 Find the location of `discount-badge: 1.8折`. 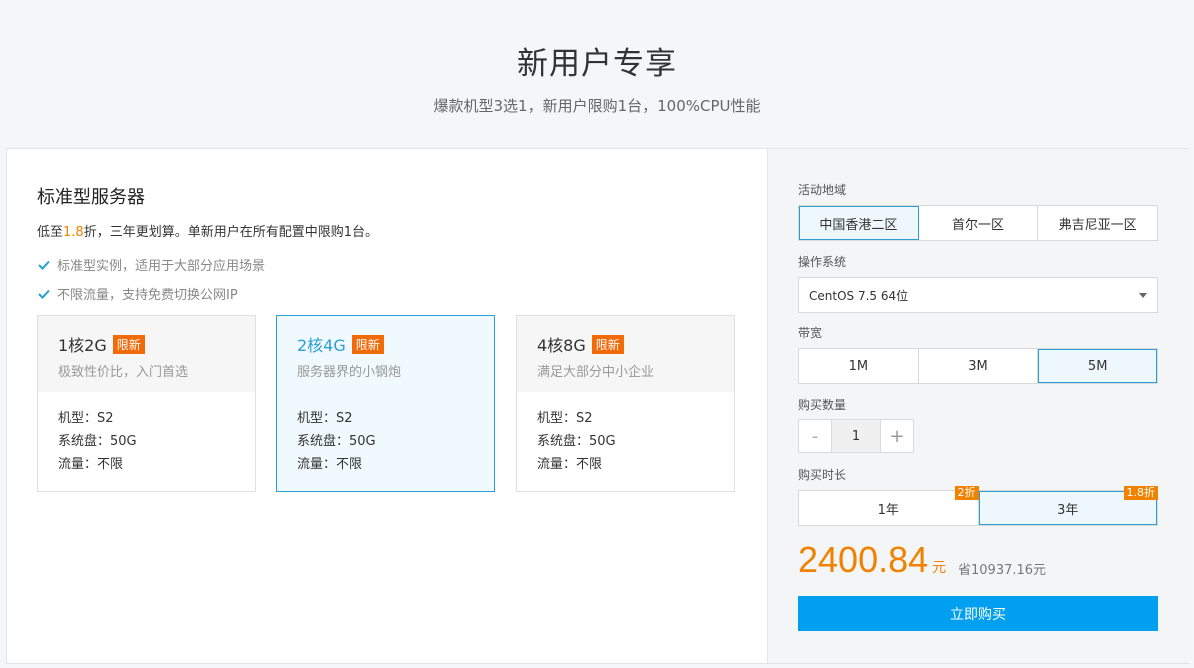

discount-badge: 1.8折 is located at coordinates (1140, 493).